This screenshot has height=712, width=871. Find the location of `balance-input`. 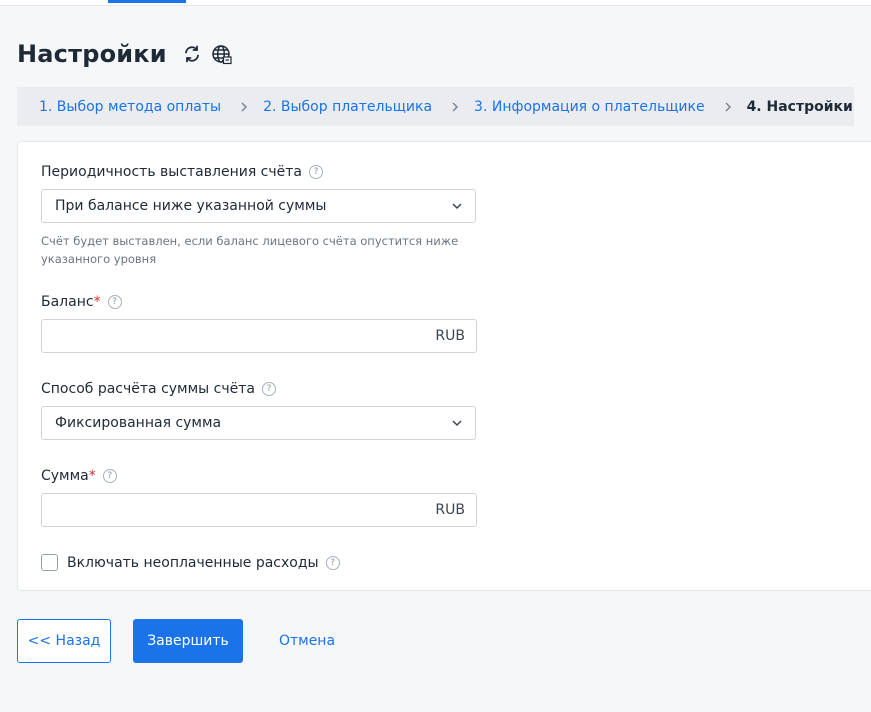

balance-input is located at coordinates (227, 336).